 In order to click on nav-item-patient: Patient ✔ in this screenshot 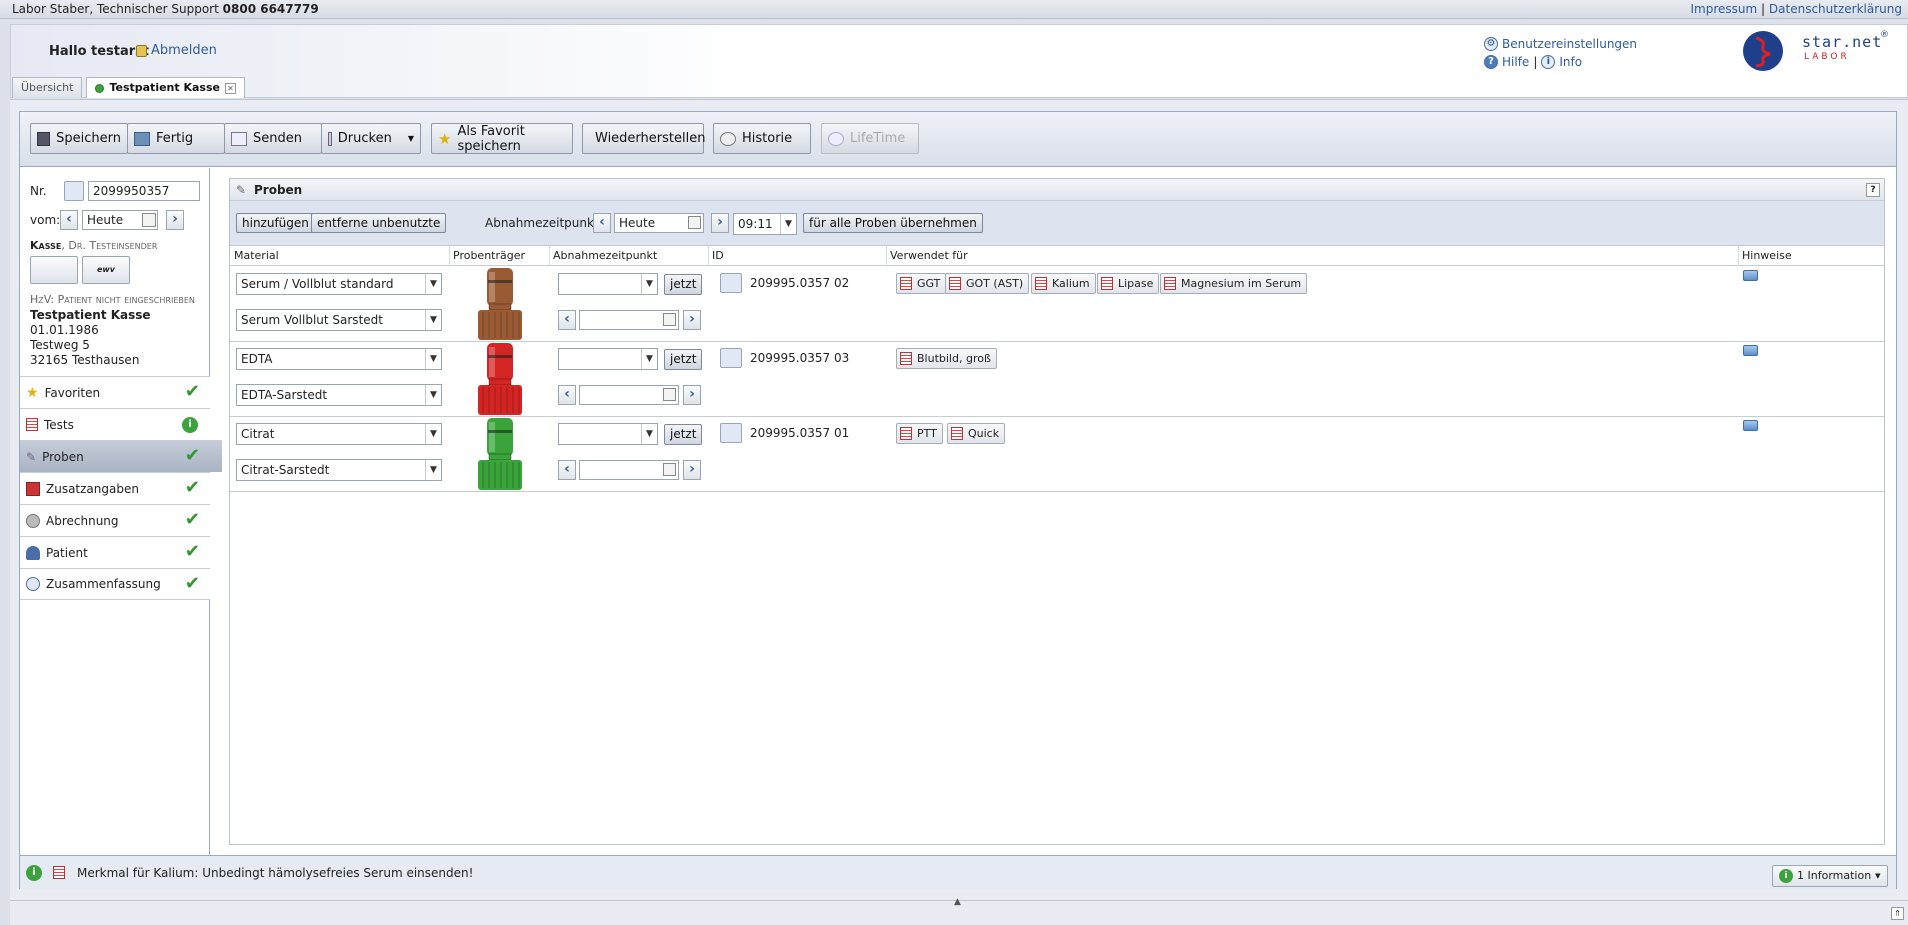, I will do `click(115, 552)`.